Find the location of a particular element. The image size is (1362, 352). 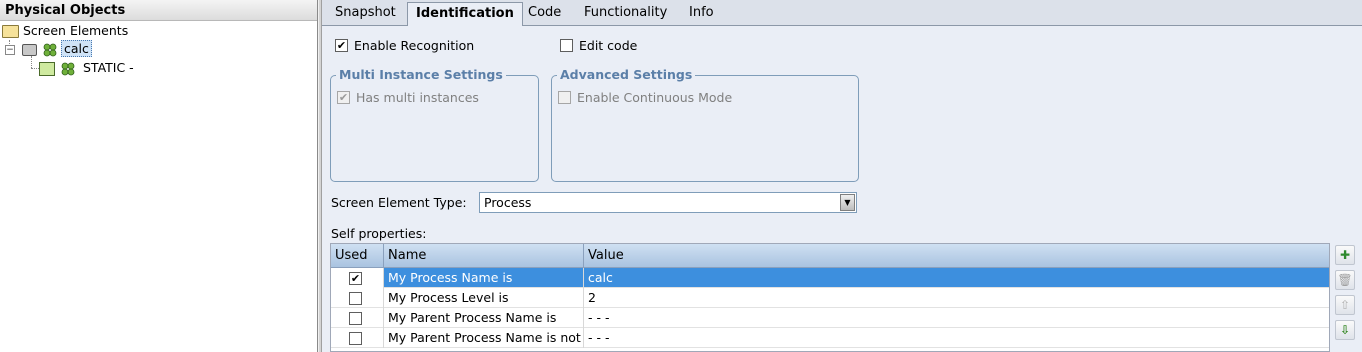

tree-item-calc: − calc is located at coordinates (48, 49).